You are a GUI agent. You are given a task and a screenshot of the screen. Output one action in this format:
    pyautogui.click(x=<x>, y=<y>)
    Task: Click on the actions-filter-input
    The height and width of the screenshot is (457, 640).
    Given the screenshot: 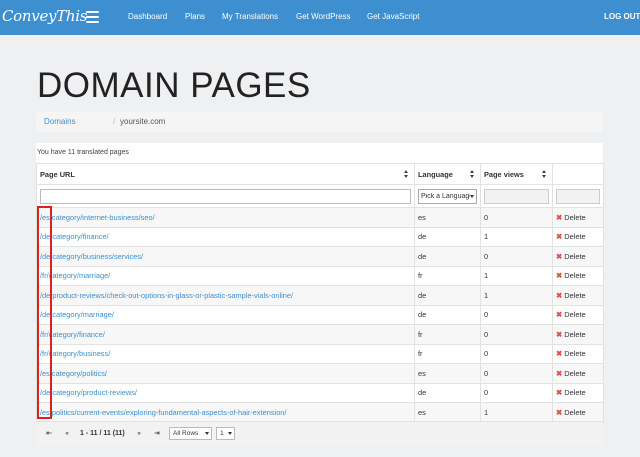 What is the action you would take?
    pyautogui.click(x=578, y=196)
    